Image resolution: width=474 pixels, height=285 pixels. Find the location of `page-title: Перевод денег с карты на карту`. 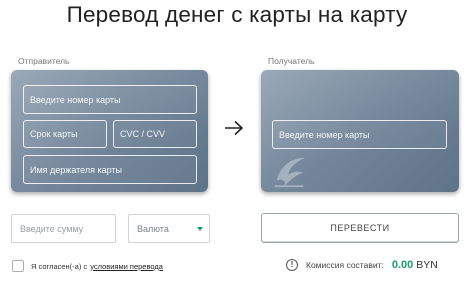

page-title: Перевод денег с карты на карту is located at coordinates (237, 14).